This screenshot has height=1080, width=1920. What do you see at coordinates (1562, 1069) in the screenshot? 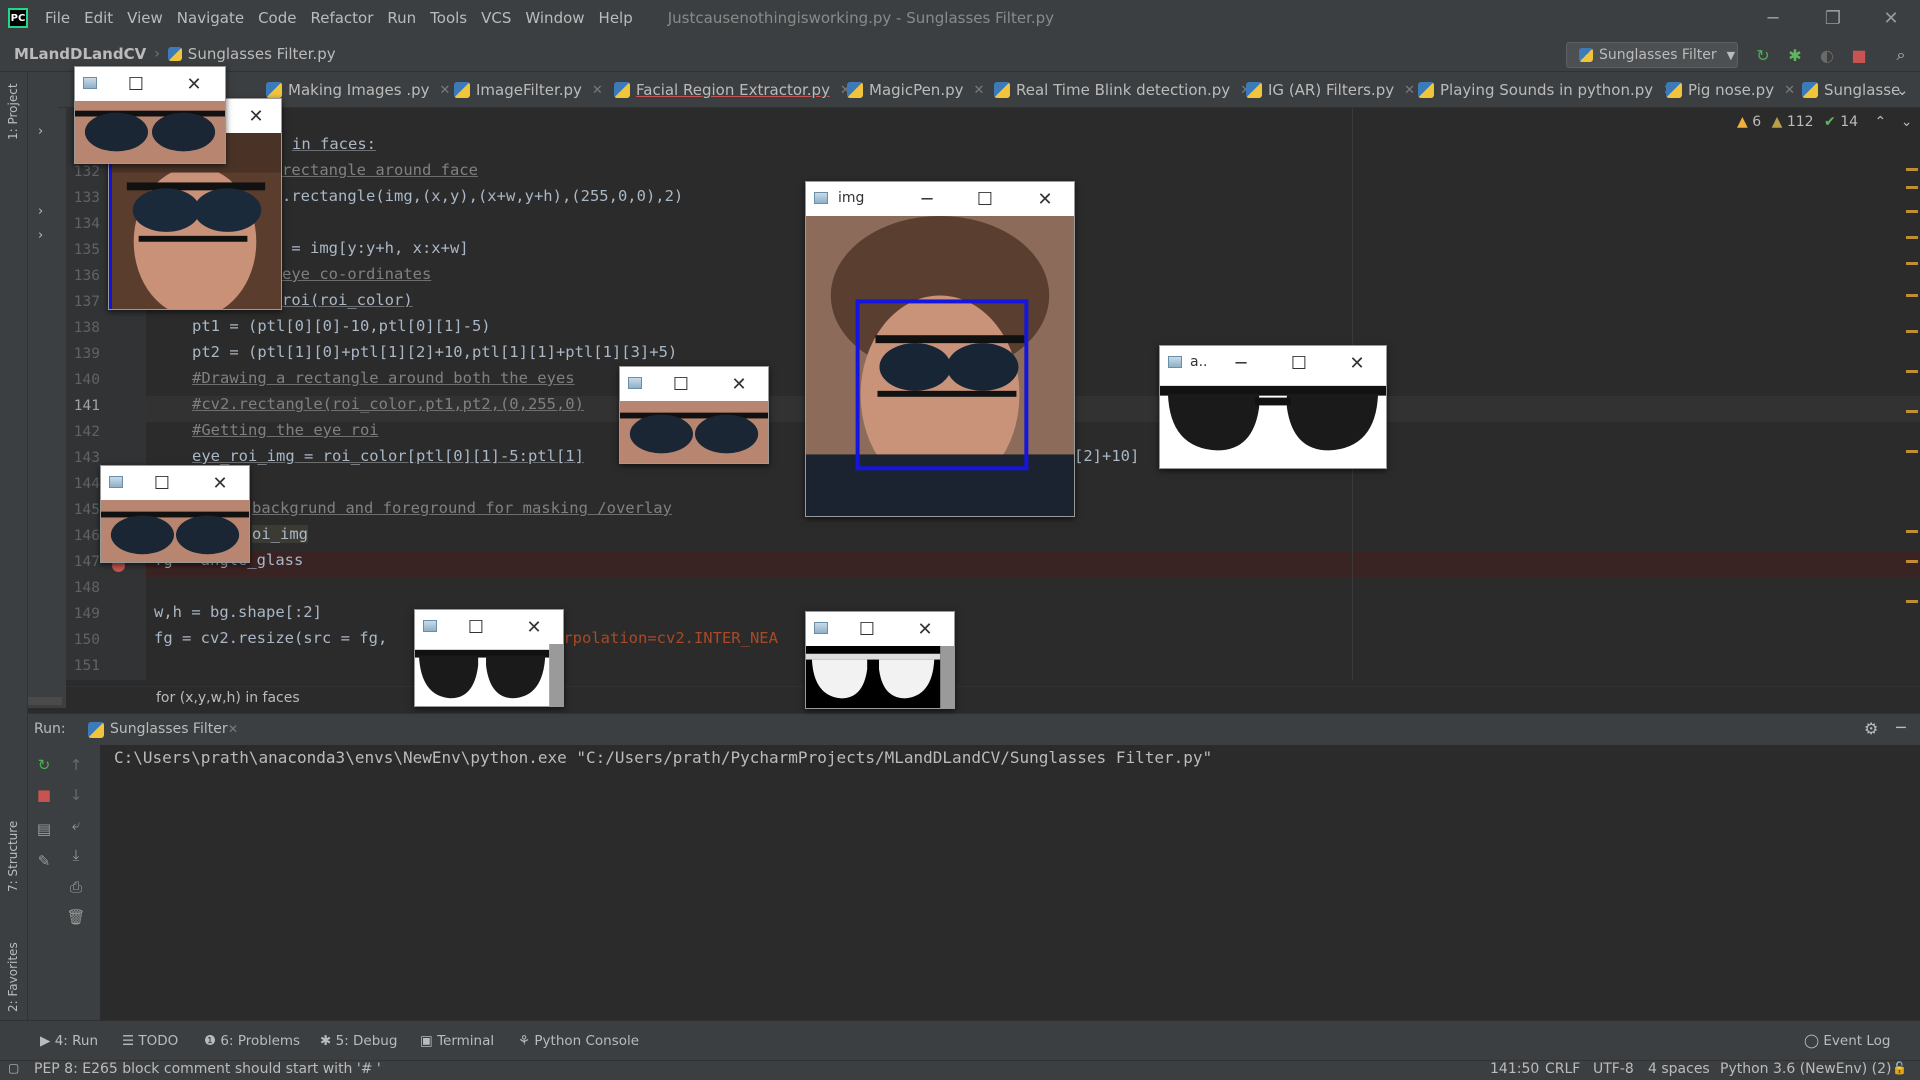
I see `line-separator: CRLF` at bounding box center [1562, 1069].